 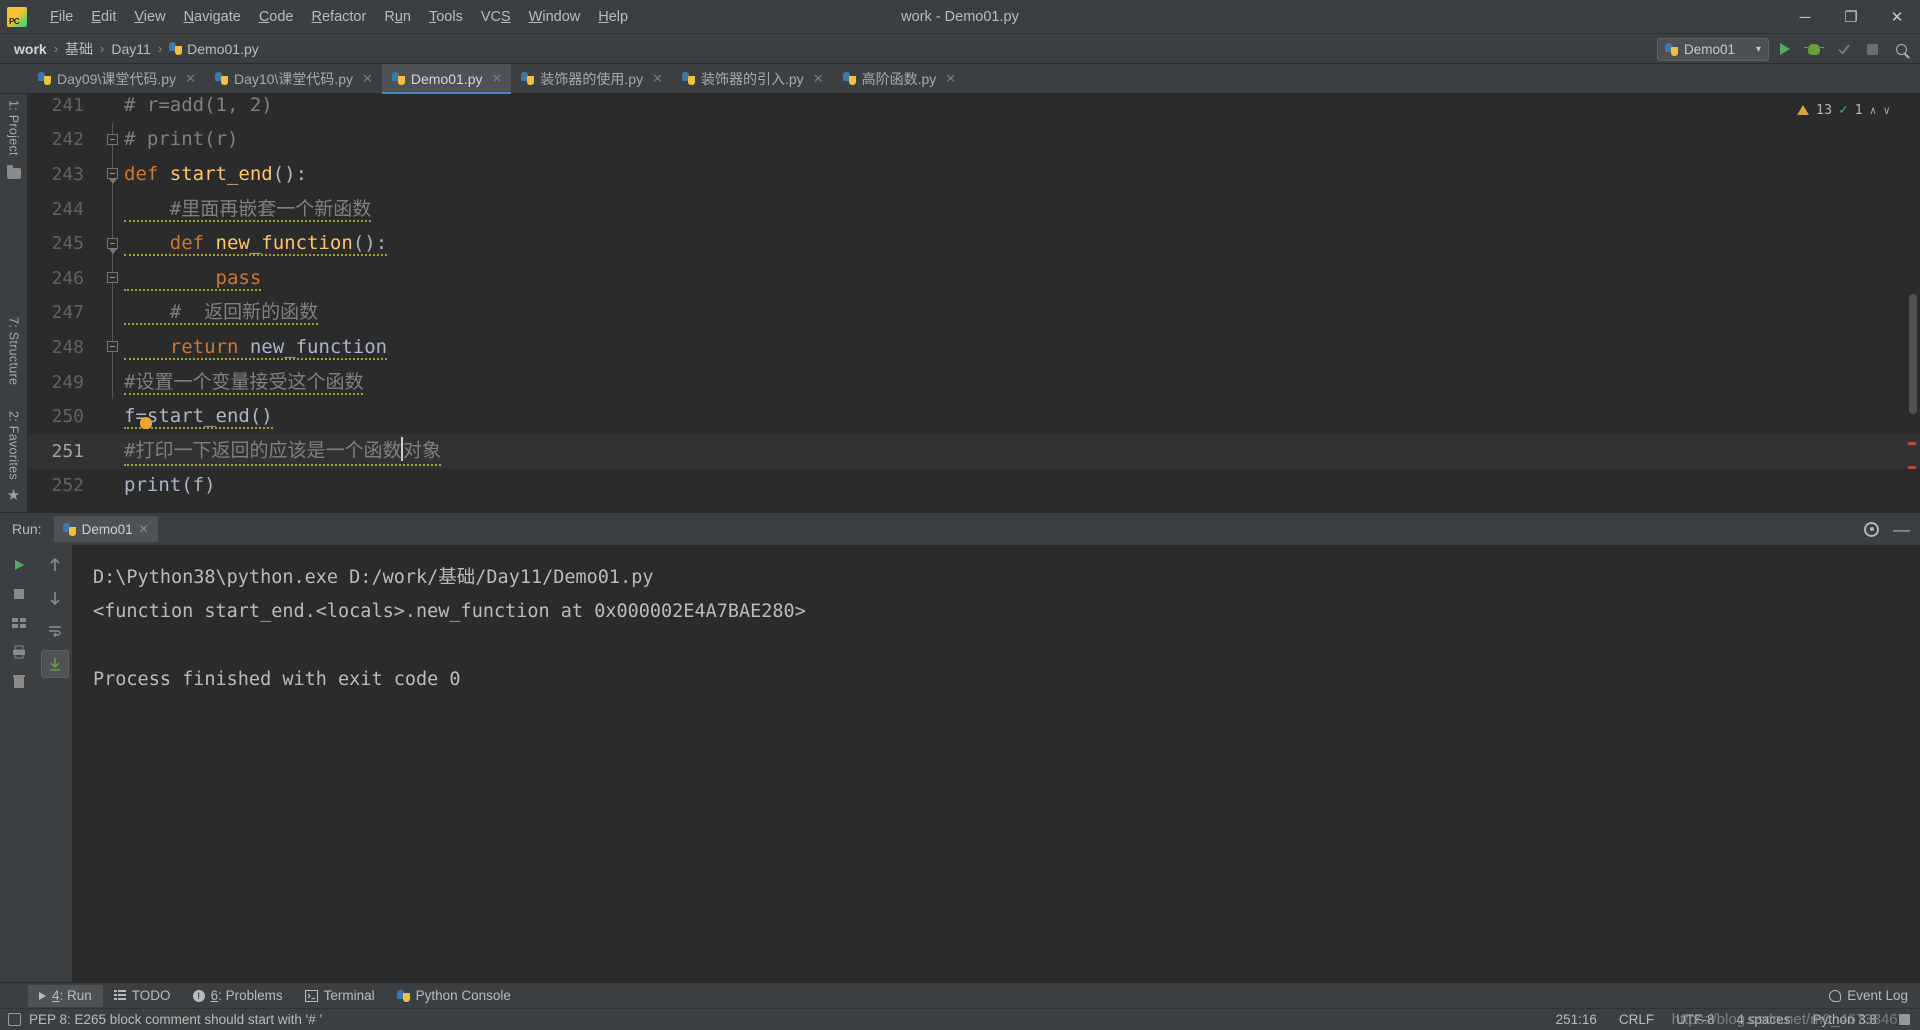 I want to click on tool-window-terminal: Terminal, so click(x=340, y=996).